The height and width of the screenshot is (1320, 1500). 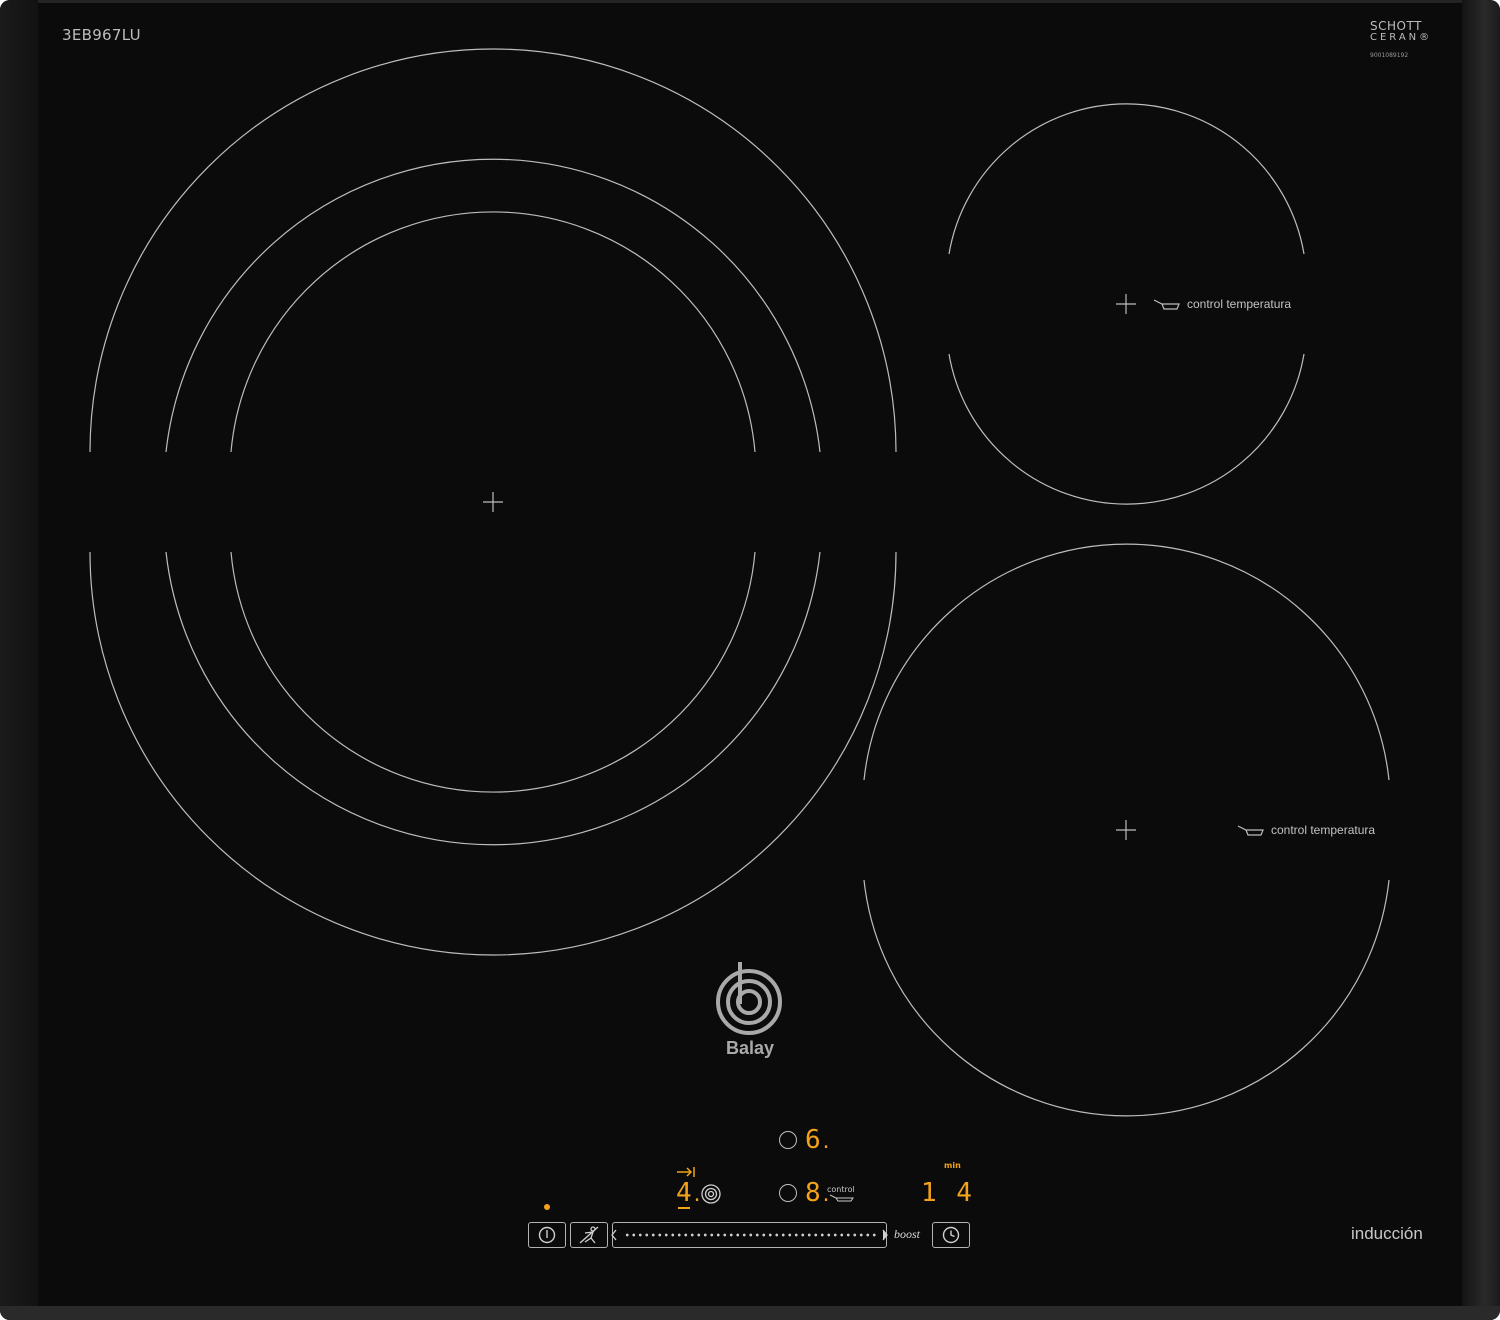 I want to click on slider-track, so click(x=751, y=1235).